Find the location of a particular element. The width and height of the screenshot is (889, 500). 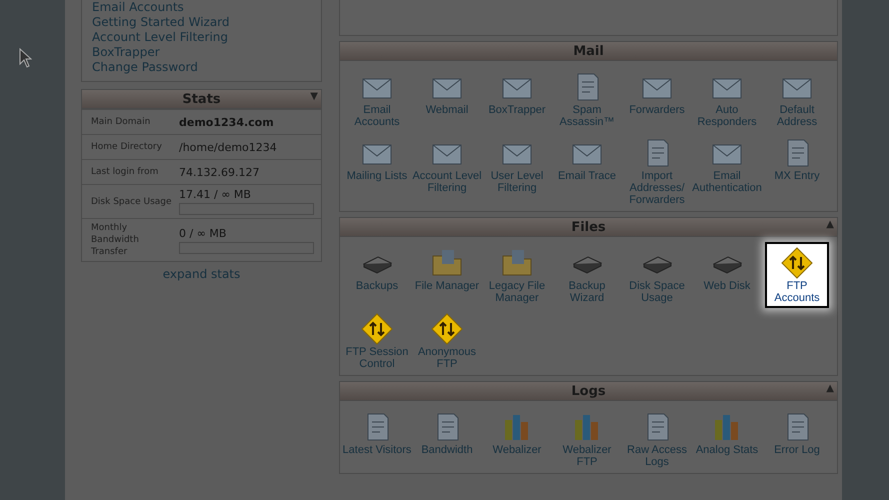

feature-link: Webalizer FTP is located at coordinates (587, 439).